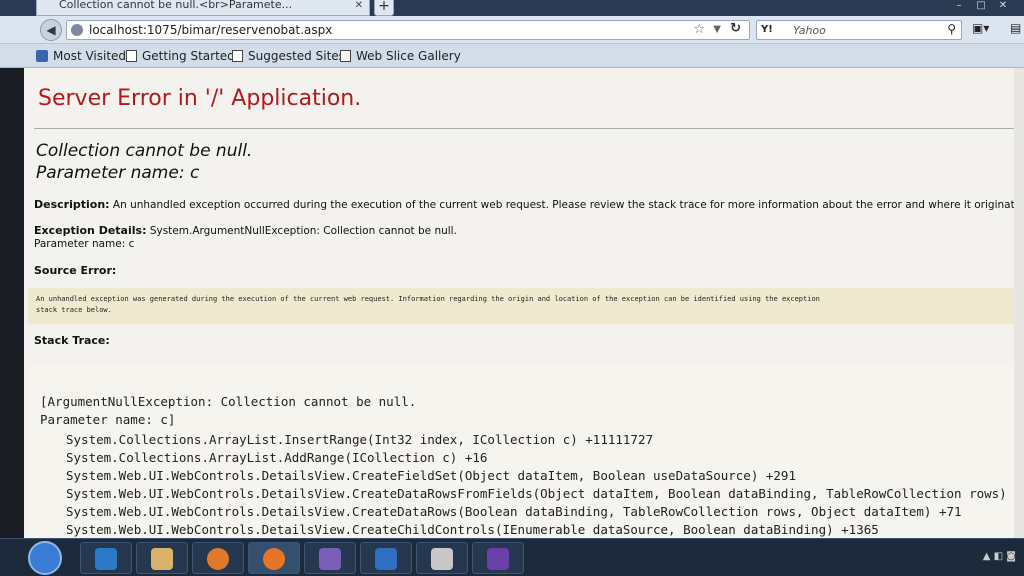 This screenshot has height=576, width=1024. I want to click on stack-trace-label: Stack Trace:, so click(72, 340).